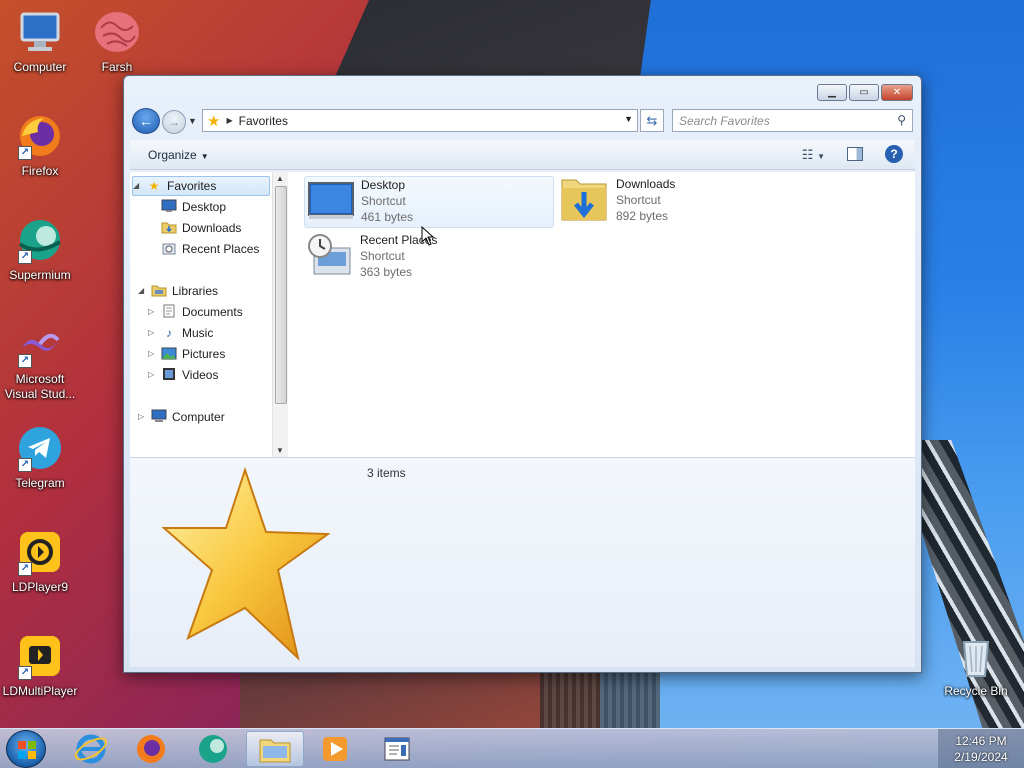 This screenshot has height=768, width=1024. What do you see at coordinates (832, 92) in the screenshot?
I see `minimize-button: ▁` at bounding box center [832, 92].